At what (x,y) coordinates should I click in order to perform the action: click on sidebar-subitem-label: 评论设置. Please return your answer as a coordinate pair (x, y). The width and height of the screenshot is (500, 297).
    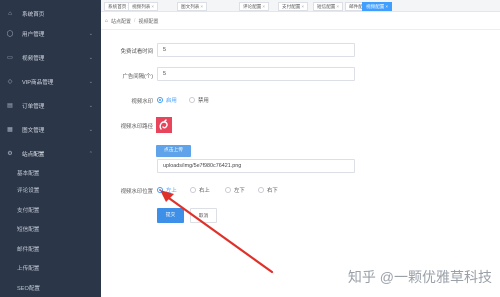
    Looking at the image, I should click on (28, 191).